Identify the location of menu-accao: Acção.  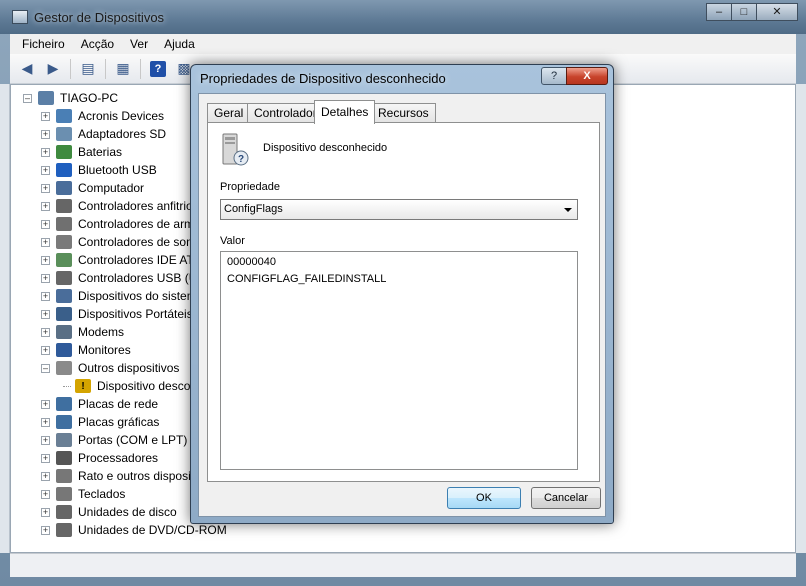
(97, 44).